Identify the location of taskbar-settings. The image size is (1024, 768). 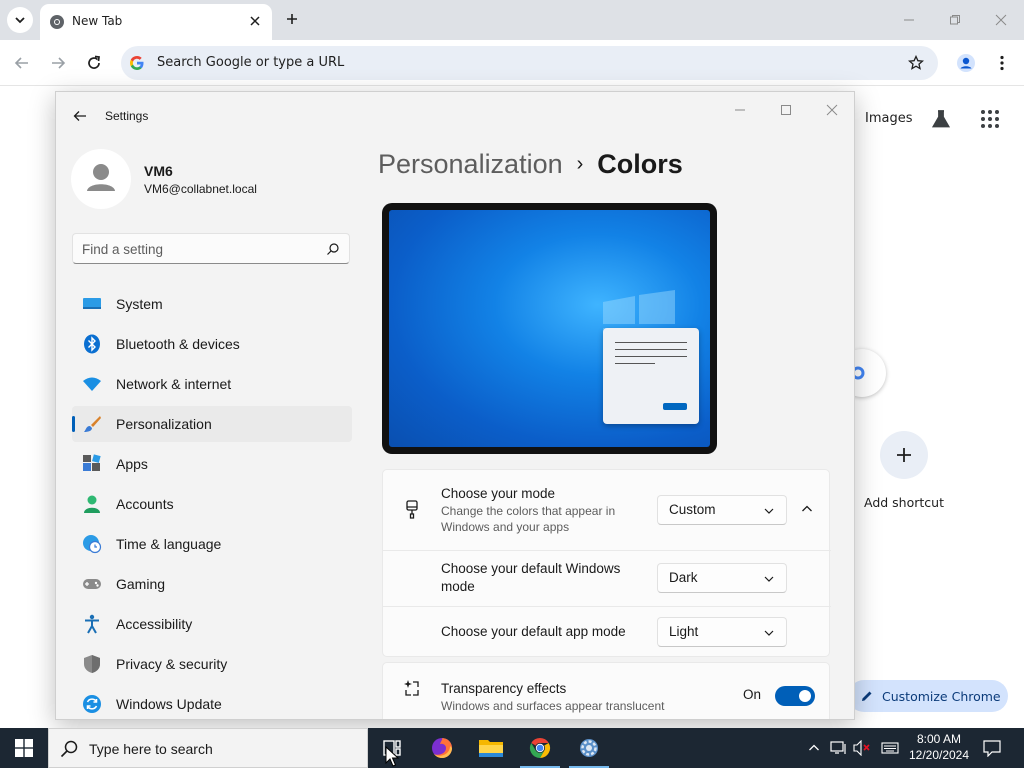
(589, 748).